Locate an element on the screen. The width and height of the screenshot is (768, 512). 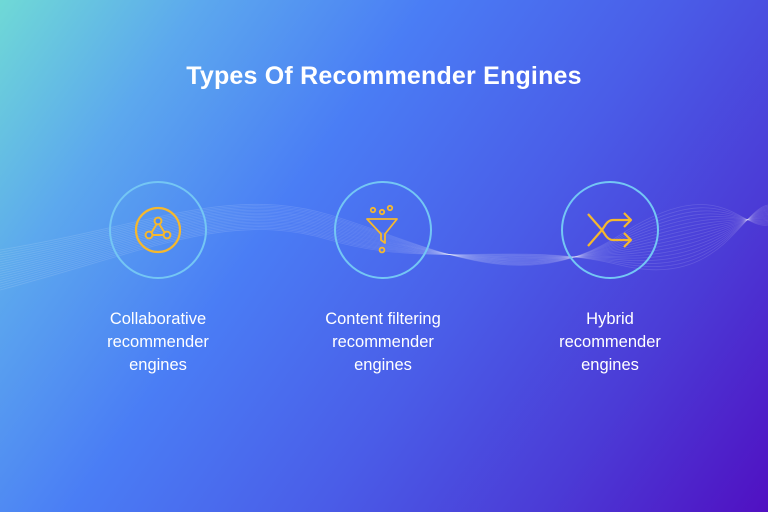
funnel-filter-icon is located at coordinates (382, 229).